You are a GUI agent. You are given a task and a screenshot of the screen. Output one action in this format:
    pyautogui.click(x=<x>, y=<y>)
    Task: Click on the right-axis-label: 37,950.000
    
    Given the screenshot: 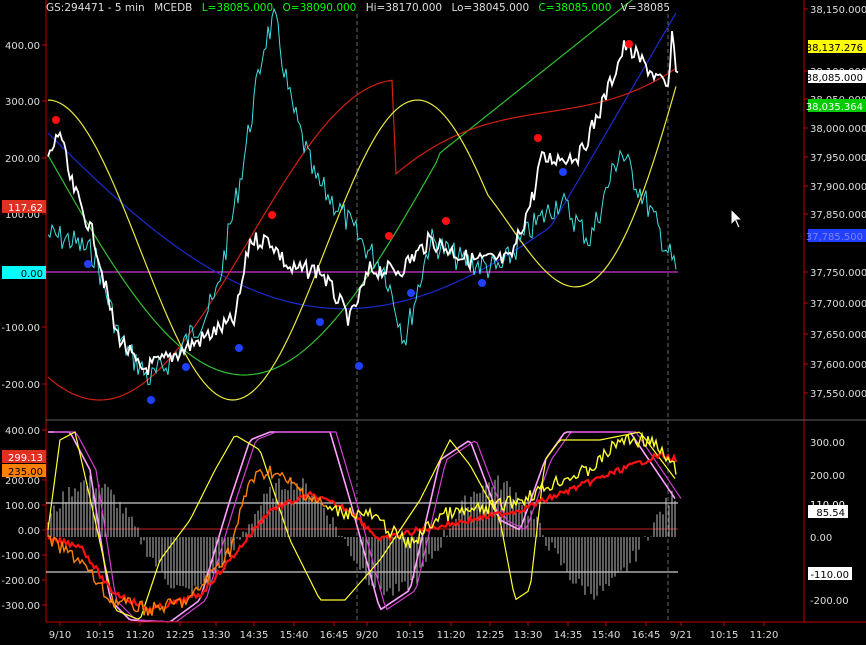 What is the action you would take?
    pyautogui.click(x=838, y=158)
    